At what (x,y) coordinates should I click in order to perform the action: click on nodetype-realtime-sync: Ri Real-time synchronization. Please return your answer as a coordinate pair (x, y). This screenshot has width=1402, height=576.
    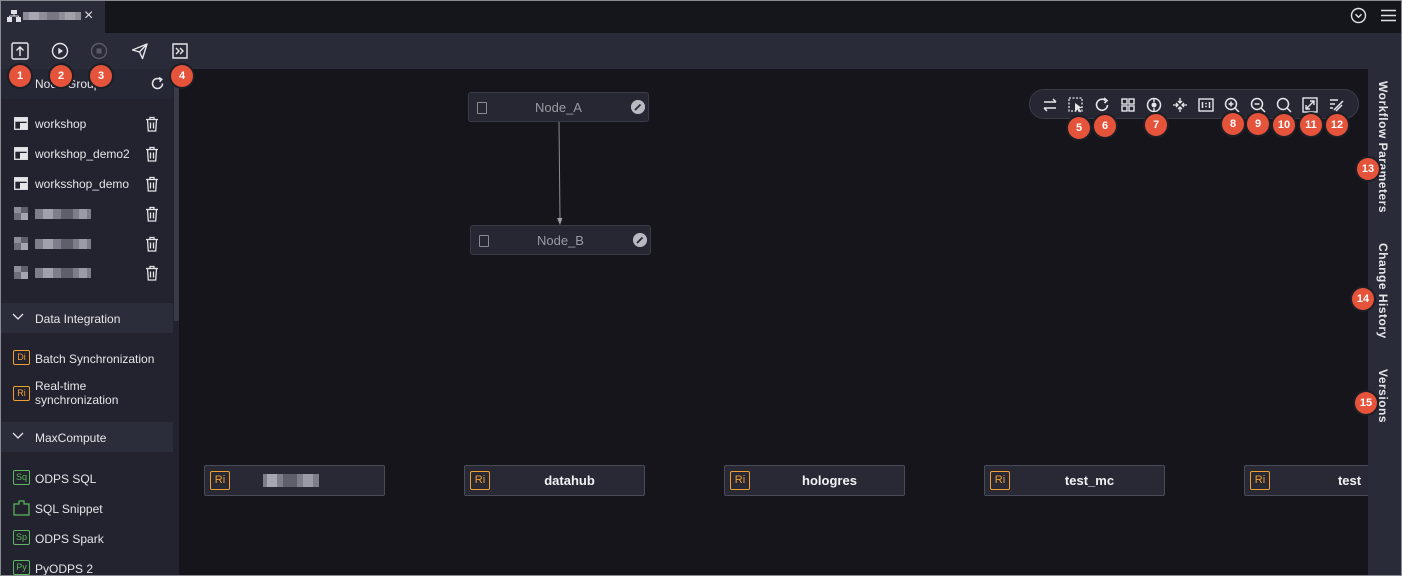
    Looking at the image, I should click on (87, 393).